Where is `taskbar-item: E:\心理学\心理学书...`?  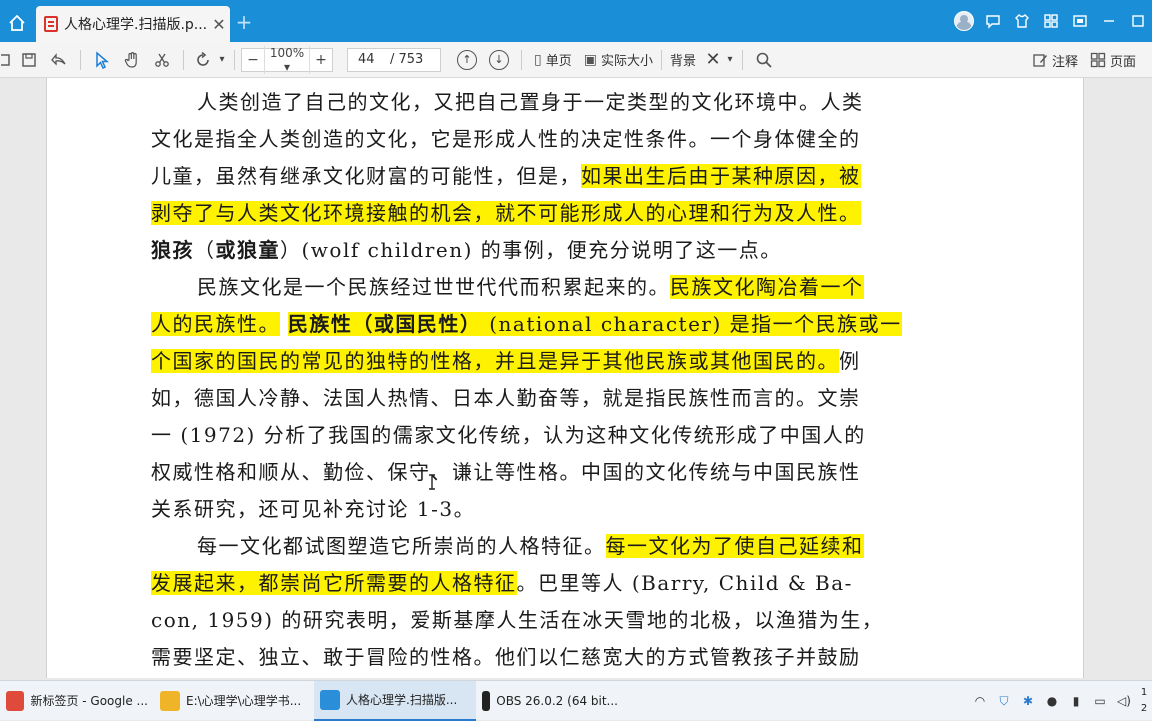 taskbar-item: E:\心理学\心理学书... is located at coordinates (234, 701).